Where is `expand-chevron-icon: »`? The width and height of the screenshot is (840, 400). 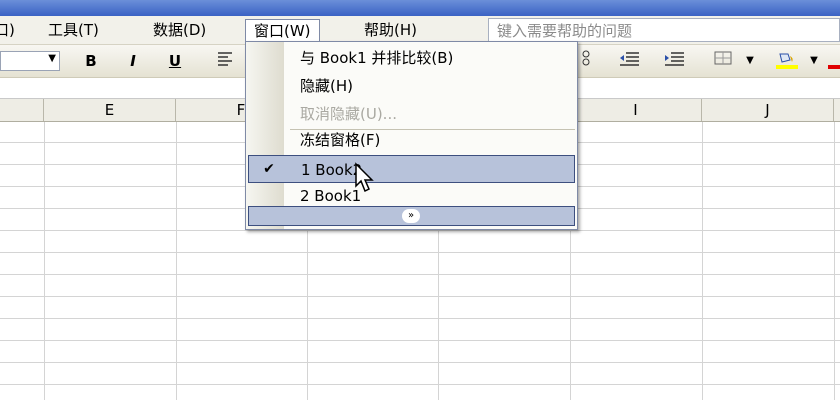 expand-chevron-icon: » is located at coordinates (411, 216).